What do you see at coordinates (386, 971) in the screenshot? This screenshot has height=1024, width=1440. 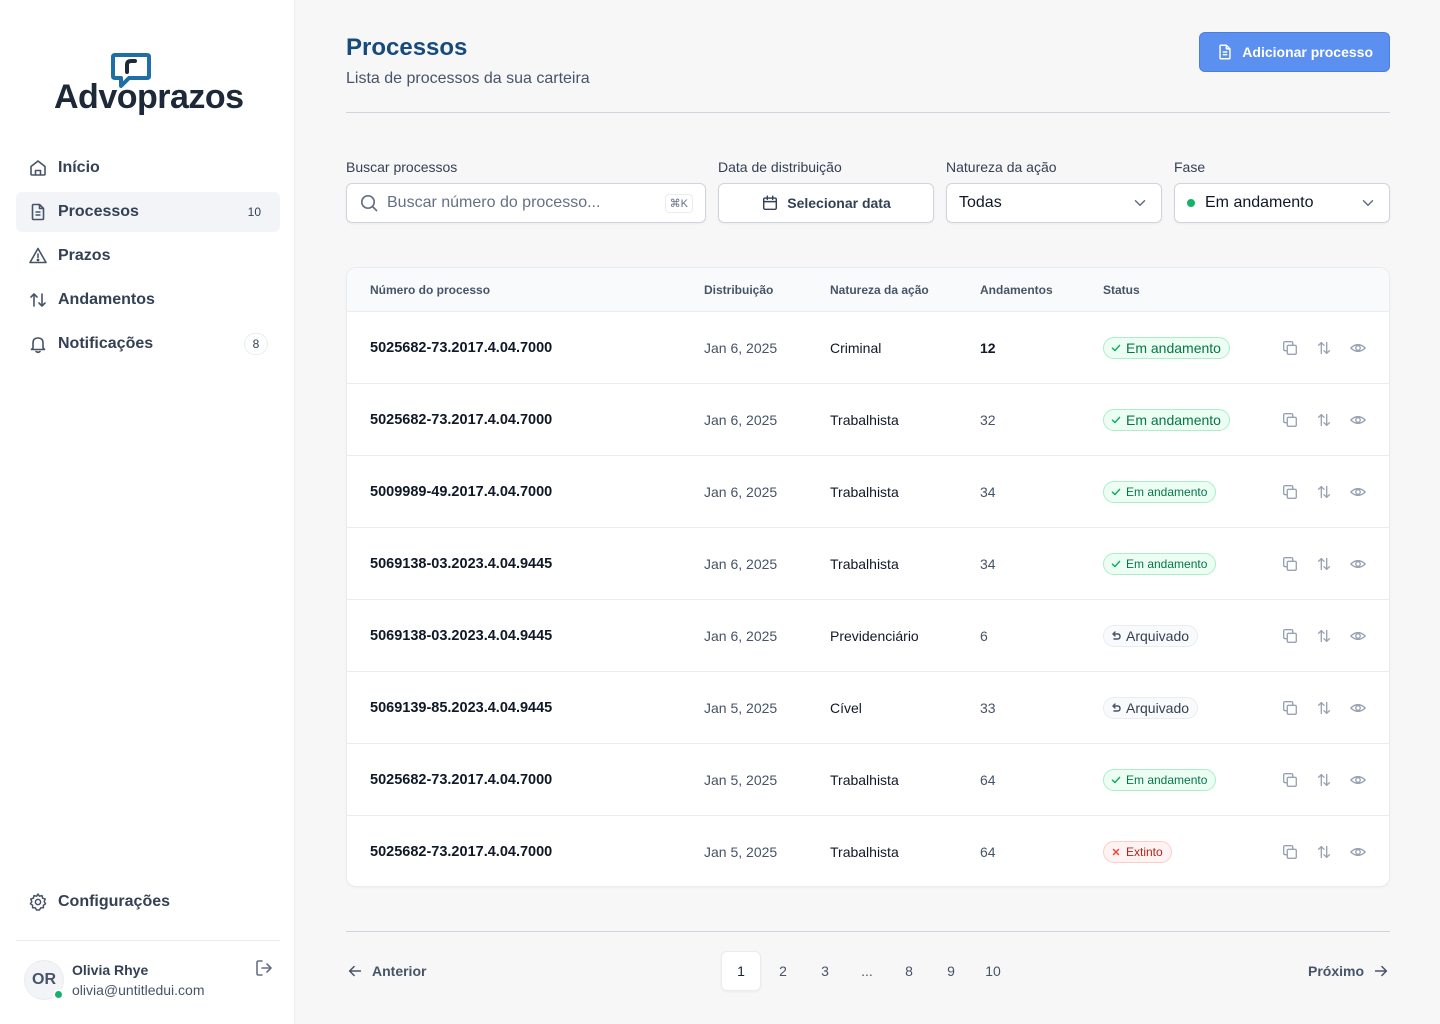 I see `pagination-previous-button: Anterior` at bounding box center [386, 971].